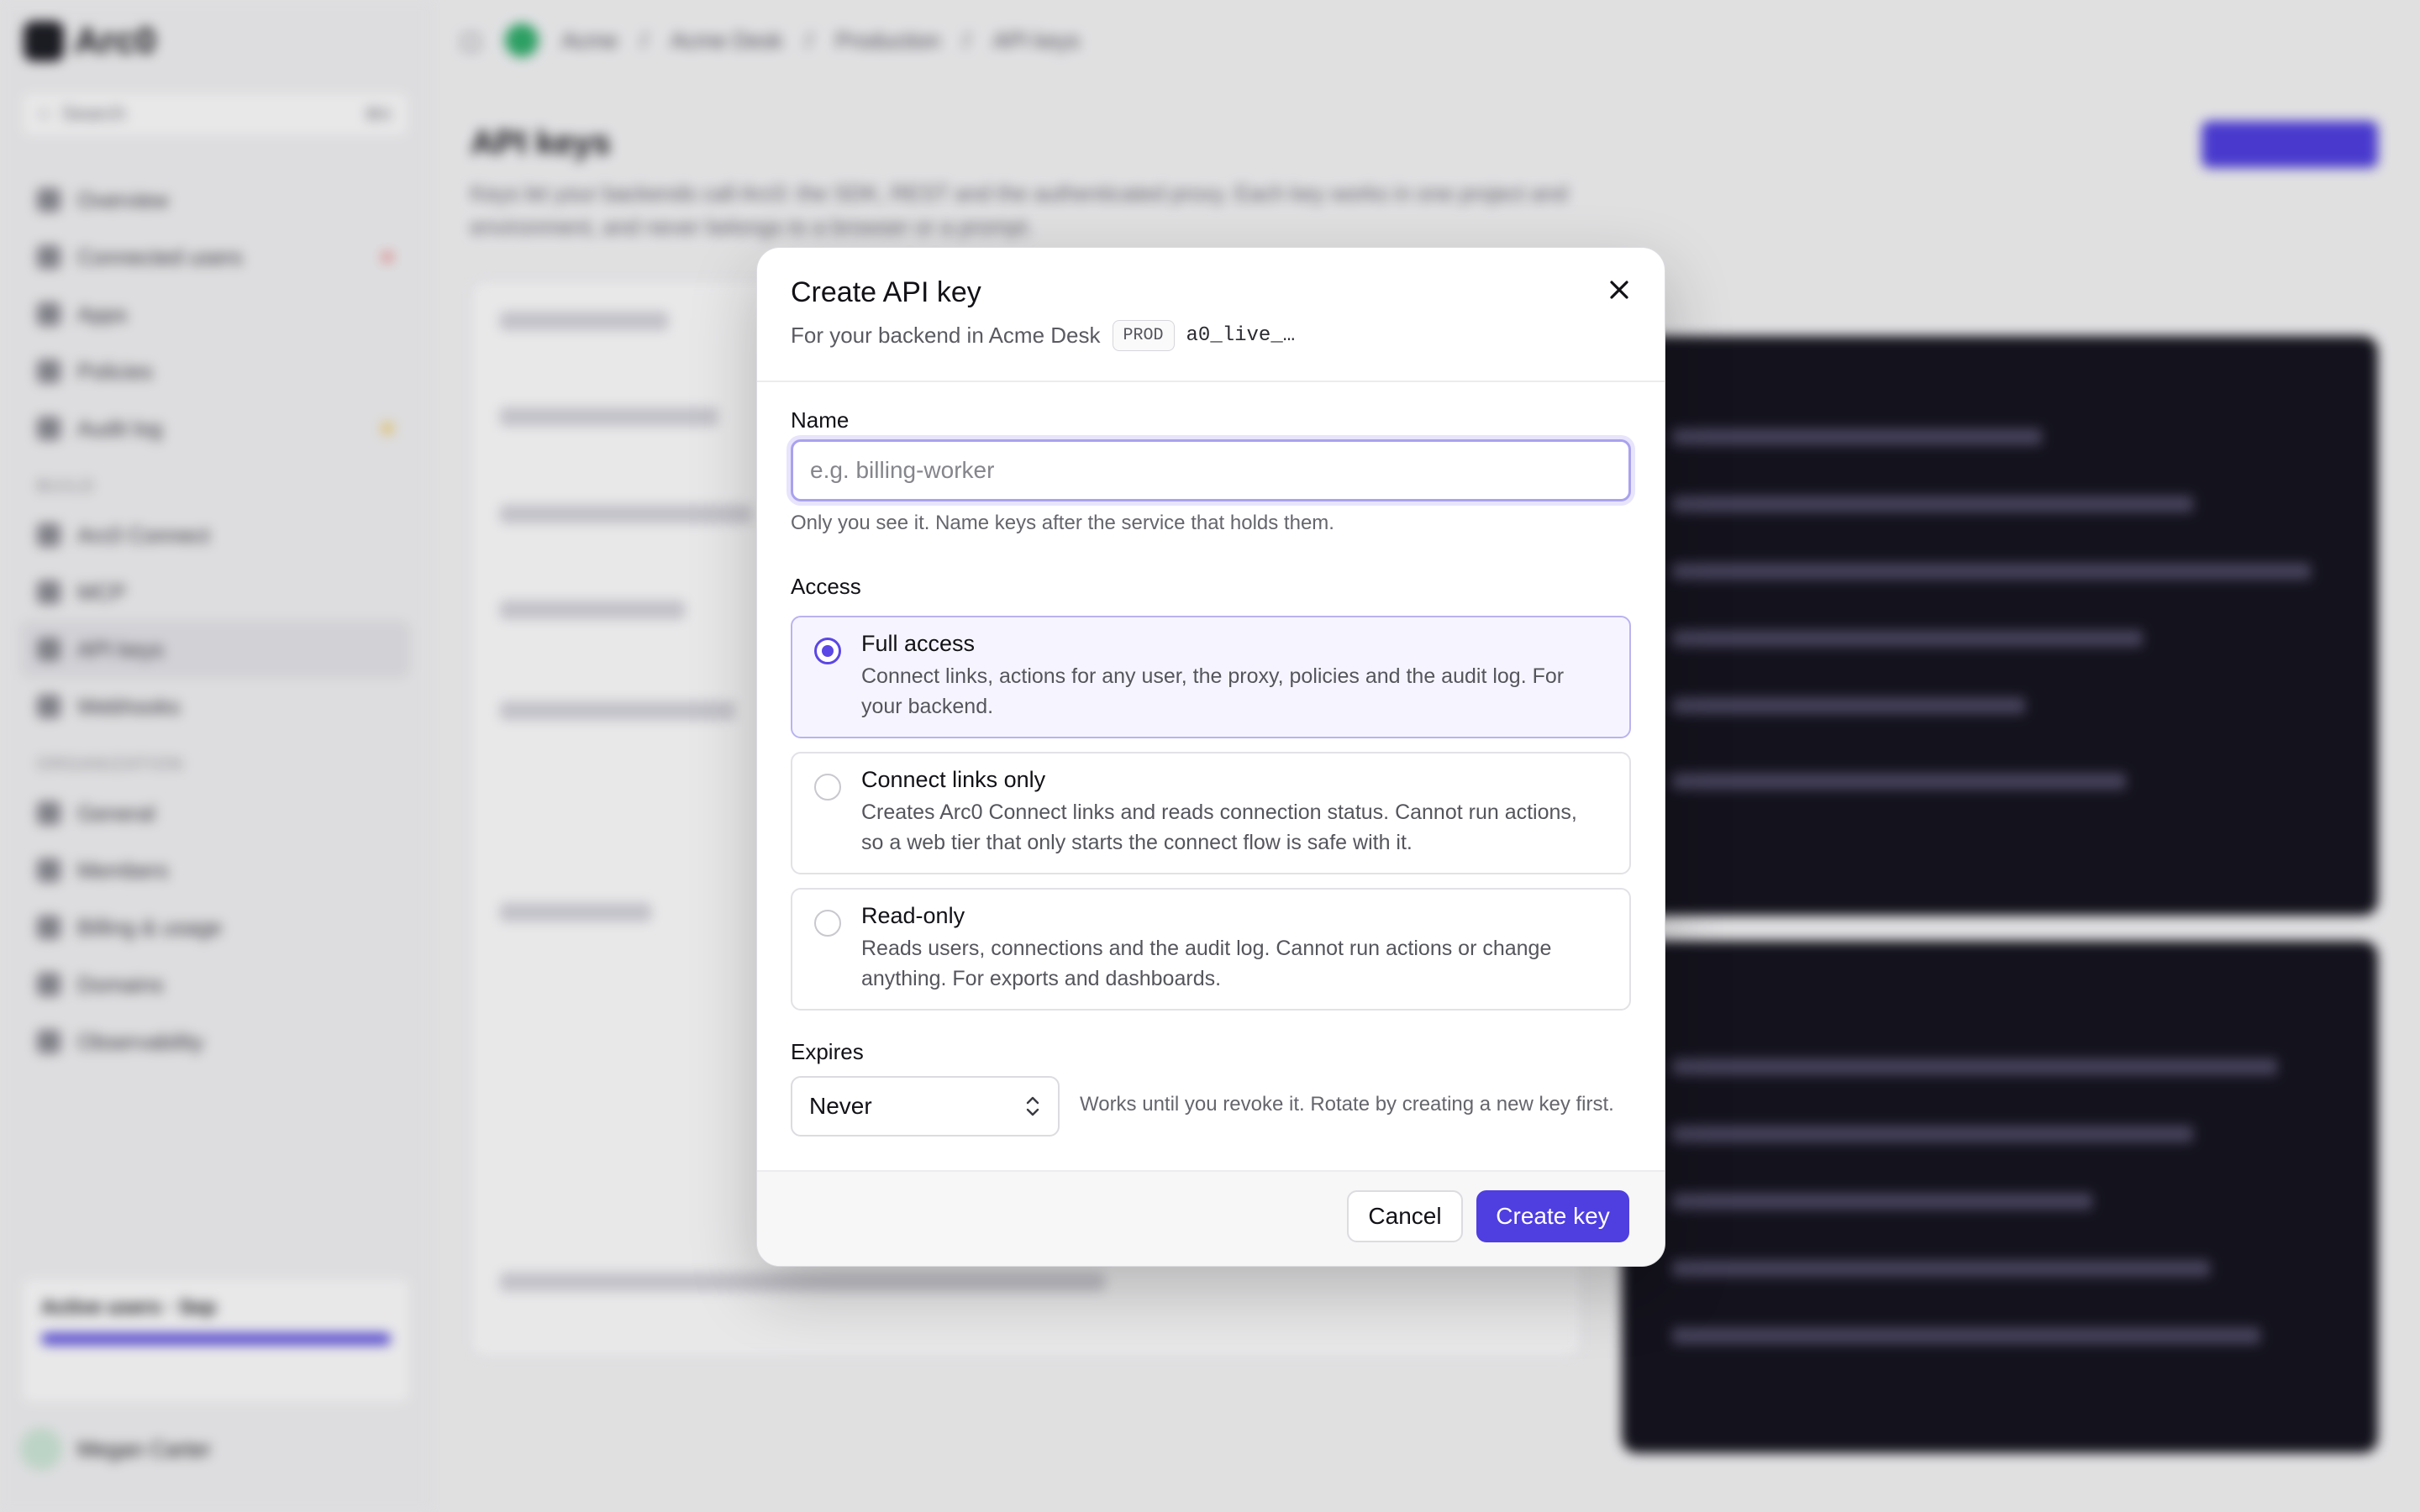 Image resolution: width=2420 pixels, height=1512 pixels. What do you see at coordinates (827, 787) in the screenshot?
I see `radio-connect-links-only` at bounding box center [827, 787].